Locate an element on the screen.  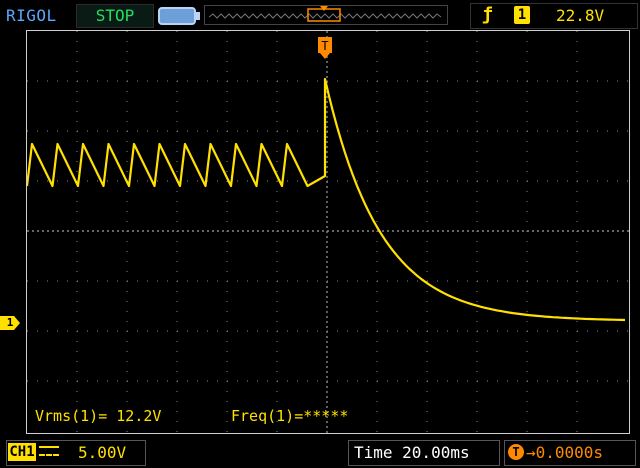
frequency-measurement: Freq(1)=***** is located at coordinates (290, 416).